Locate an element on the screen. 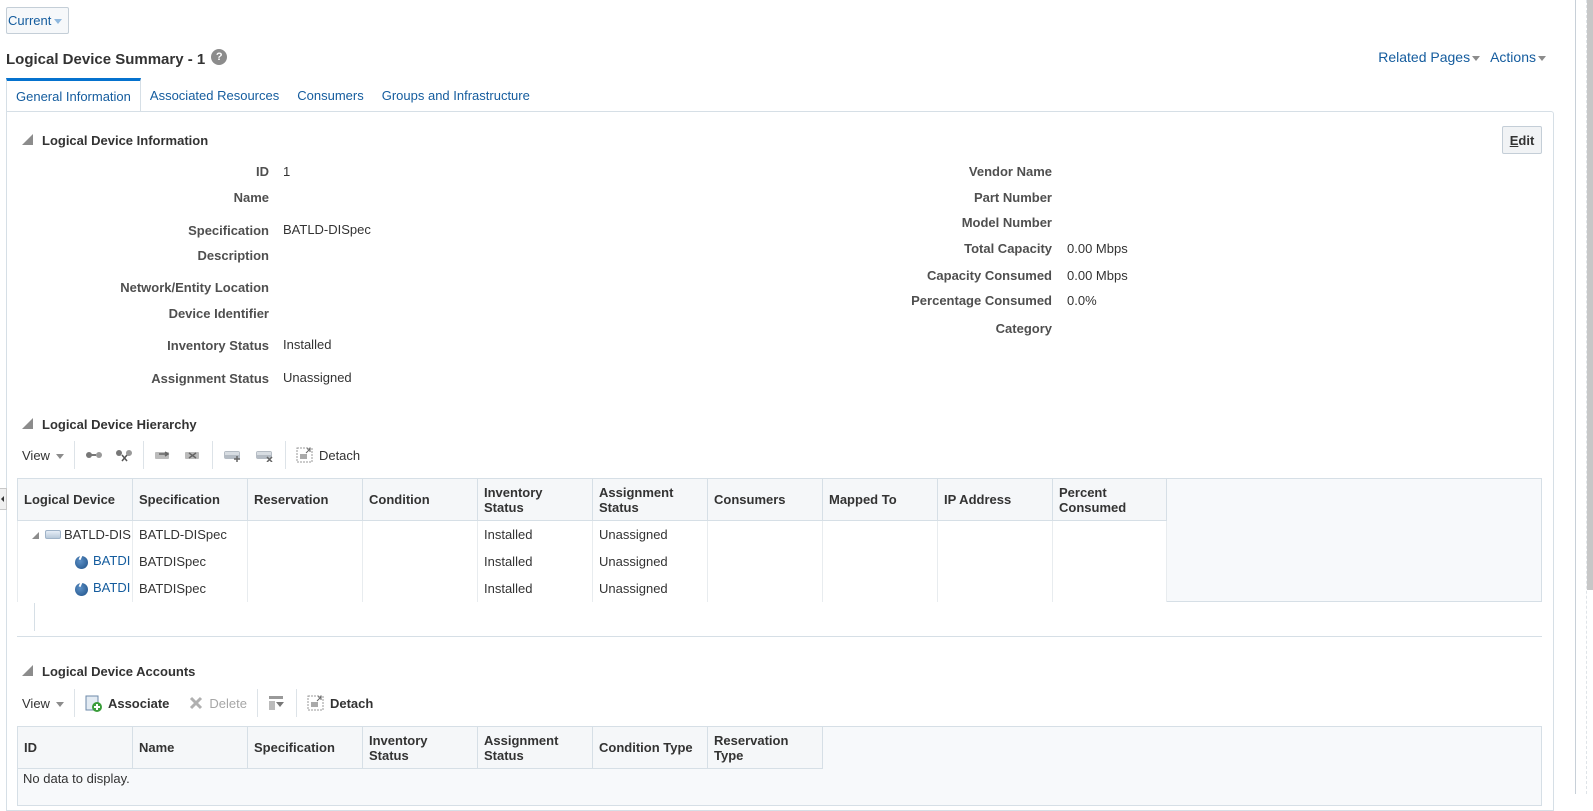 The image size is (1593, 811). tab-associated-resources: Associated Resources is located at coordinates (214, 94).